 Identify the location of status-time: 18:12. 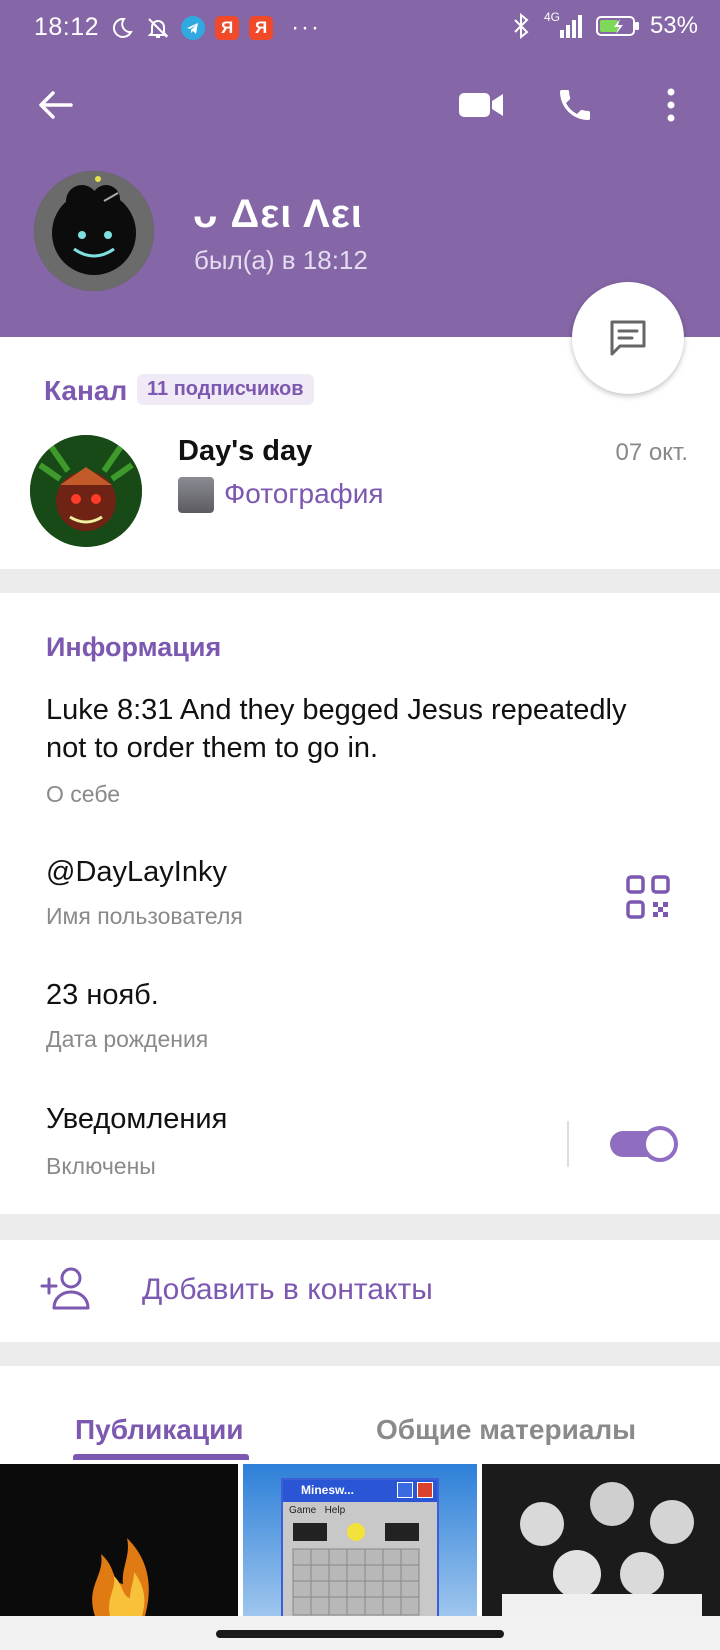
(67, 27).